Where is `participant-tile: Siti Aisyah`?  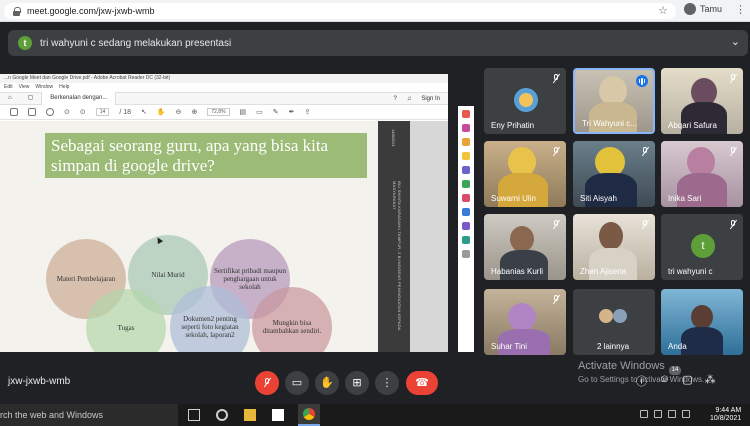
participant-tile: Siti Aisyah is located at coordinates (614, 174).